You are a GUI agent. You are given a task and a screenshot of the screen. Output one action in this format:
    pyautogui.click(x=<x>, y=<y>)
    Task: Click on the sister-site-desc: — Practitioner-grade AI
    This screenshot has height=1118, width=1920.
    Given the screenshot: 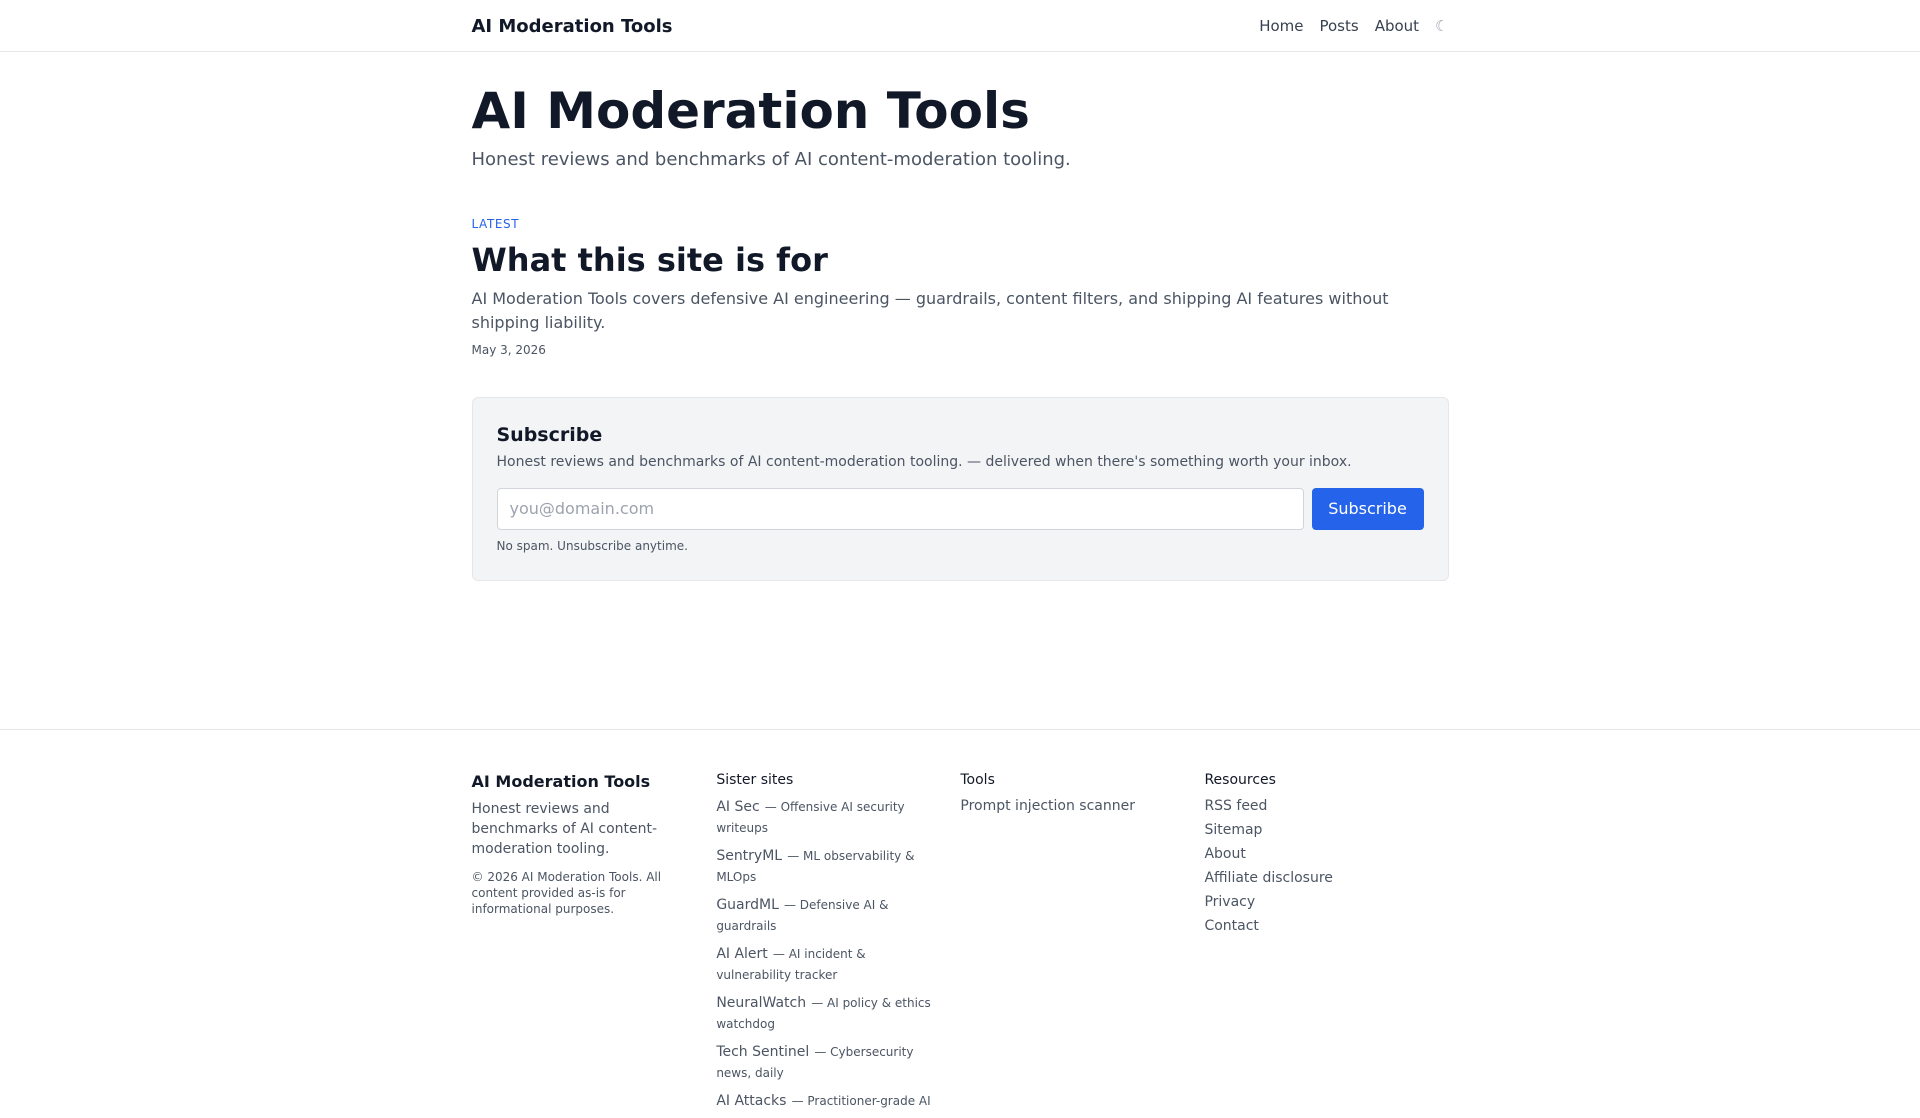 What is the action you would take?
    pyautogui.click(x=861, y=1101)
    